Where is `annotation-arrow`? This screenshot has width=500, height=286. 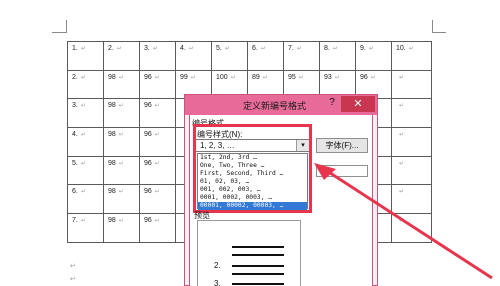 annotation-arrow is located at coordinates (403, 221).